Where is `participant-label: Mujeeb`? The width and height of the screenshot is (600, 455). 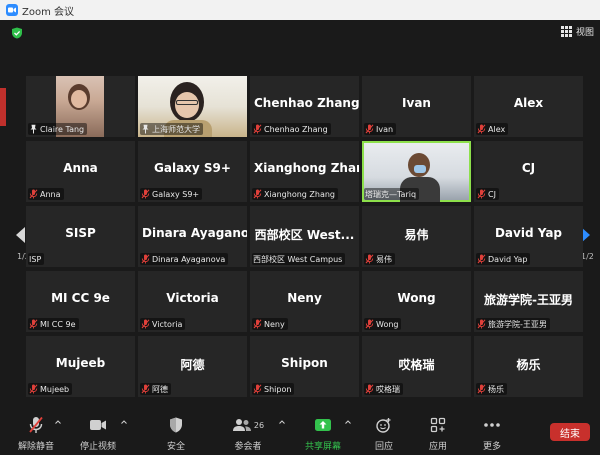
participant-label: Mujeeb is located at coordinates (50, 389).